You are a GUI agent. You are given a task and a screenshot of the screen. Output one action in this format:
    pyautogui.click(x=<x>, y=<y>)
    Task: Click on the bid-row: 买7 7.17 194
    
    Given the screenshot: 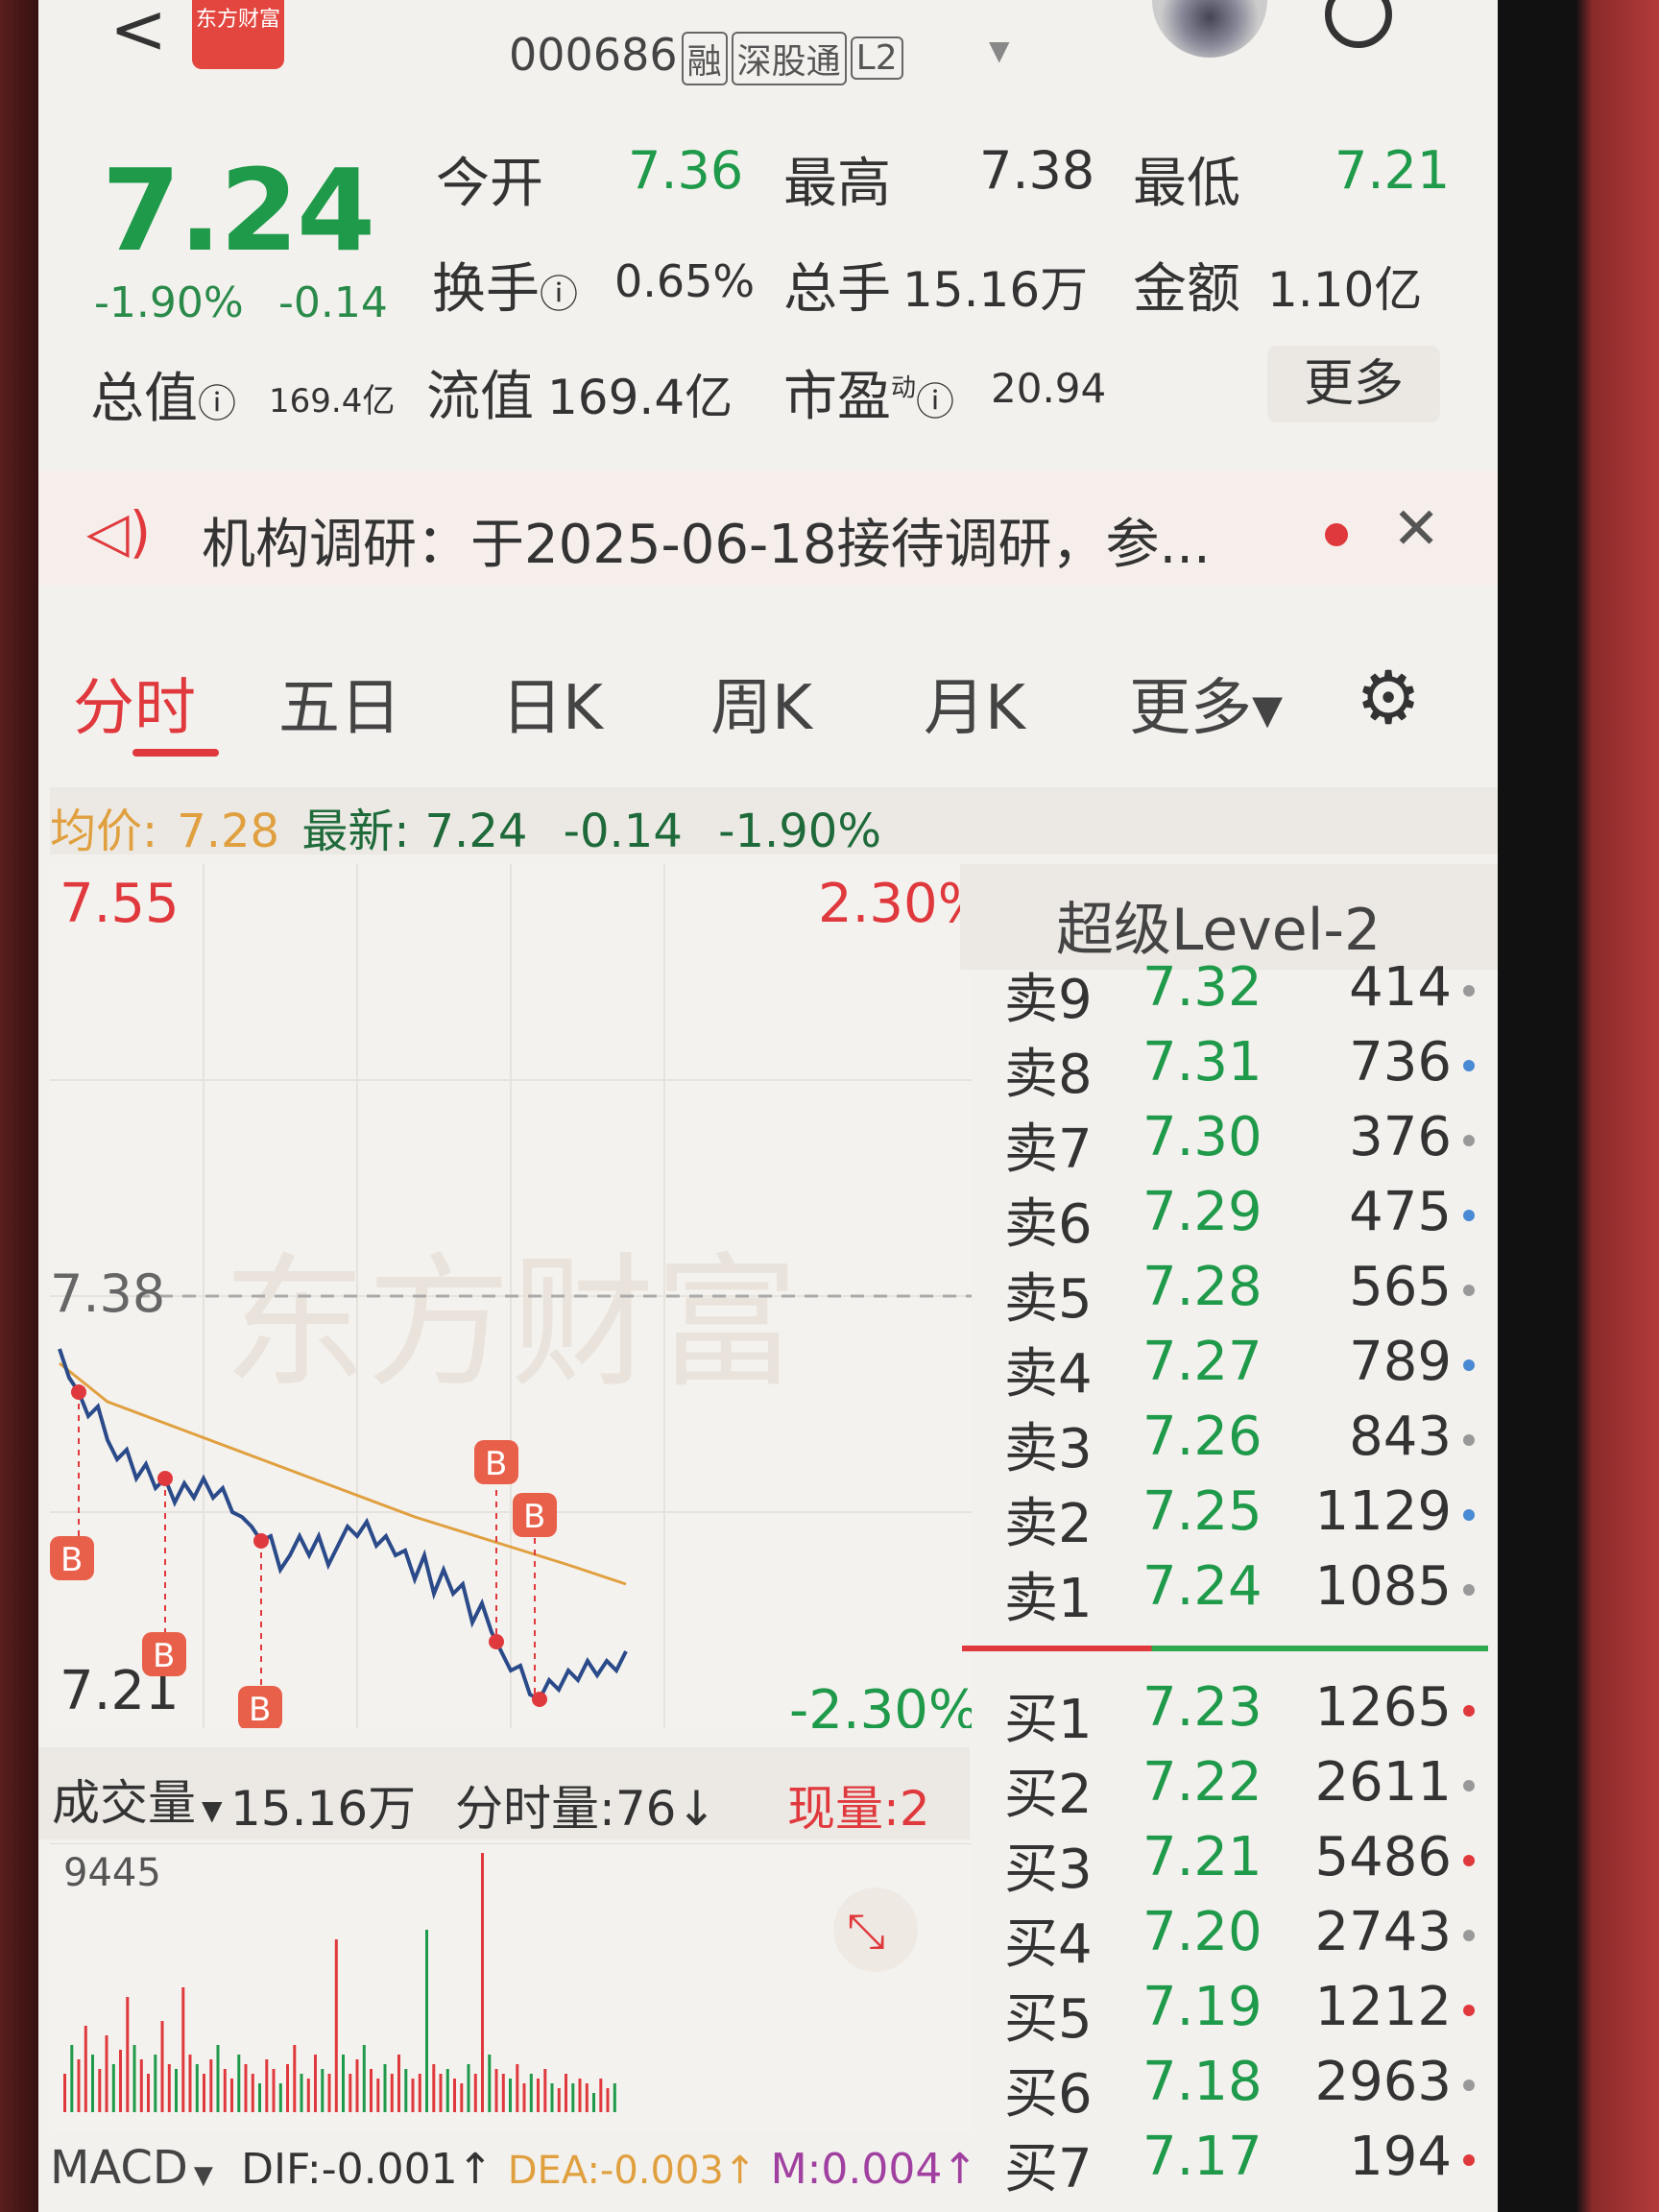 What is the action you would take?
    pyautogui.click(x=1229, y=2163)
    